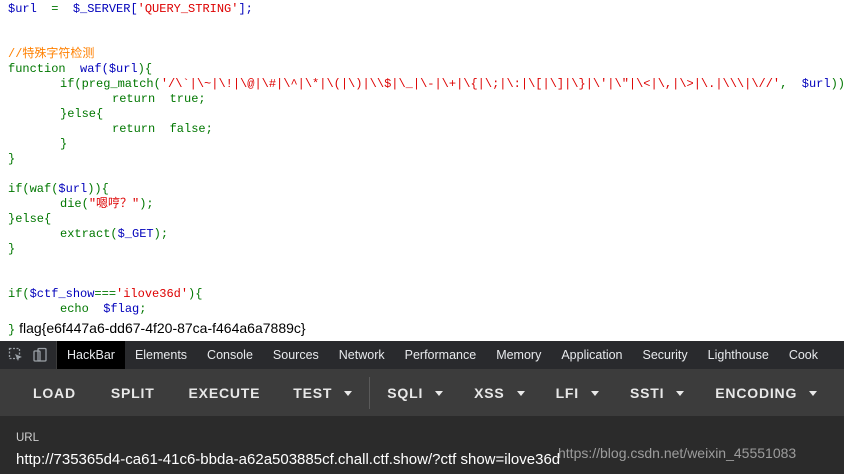  I want to click on ssti-dropdown-button: SSTI, so click(657, 393).